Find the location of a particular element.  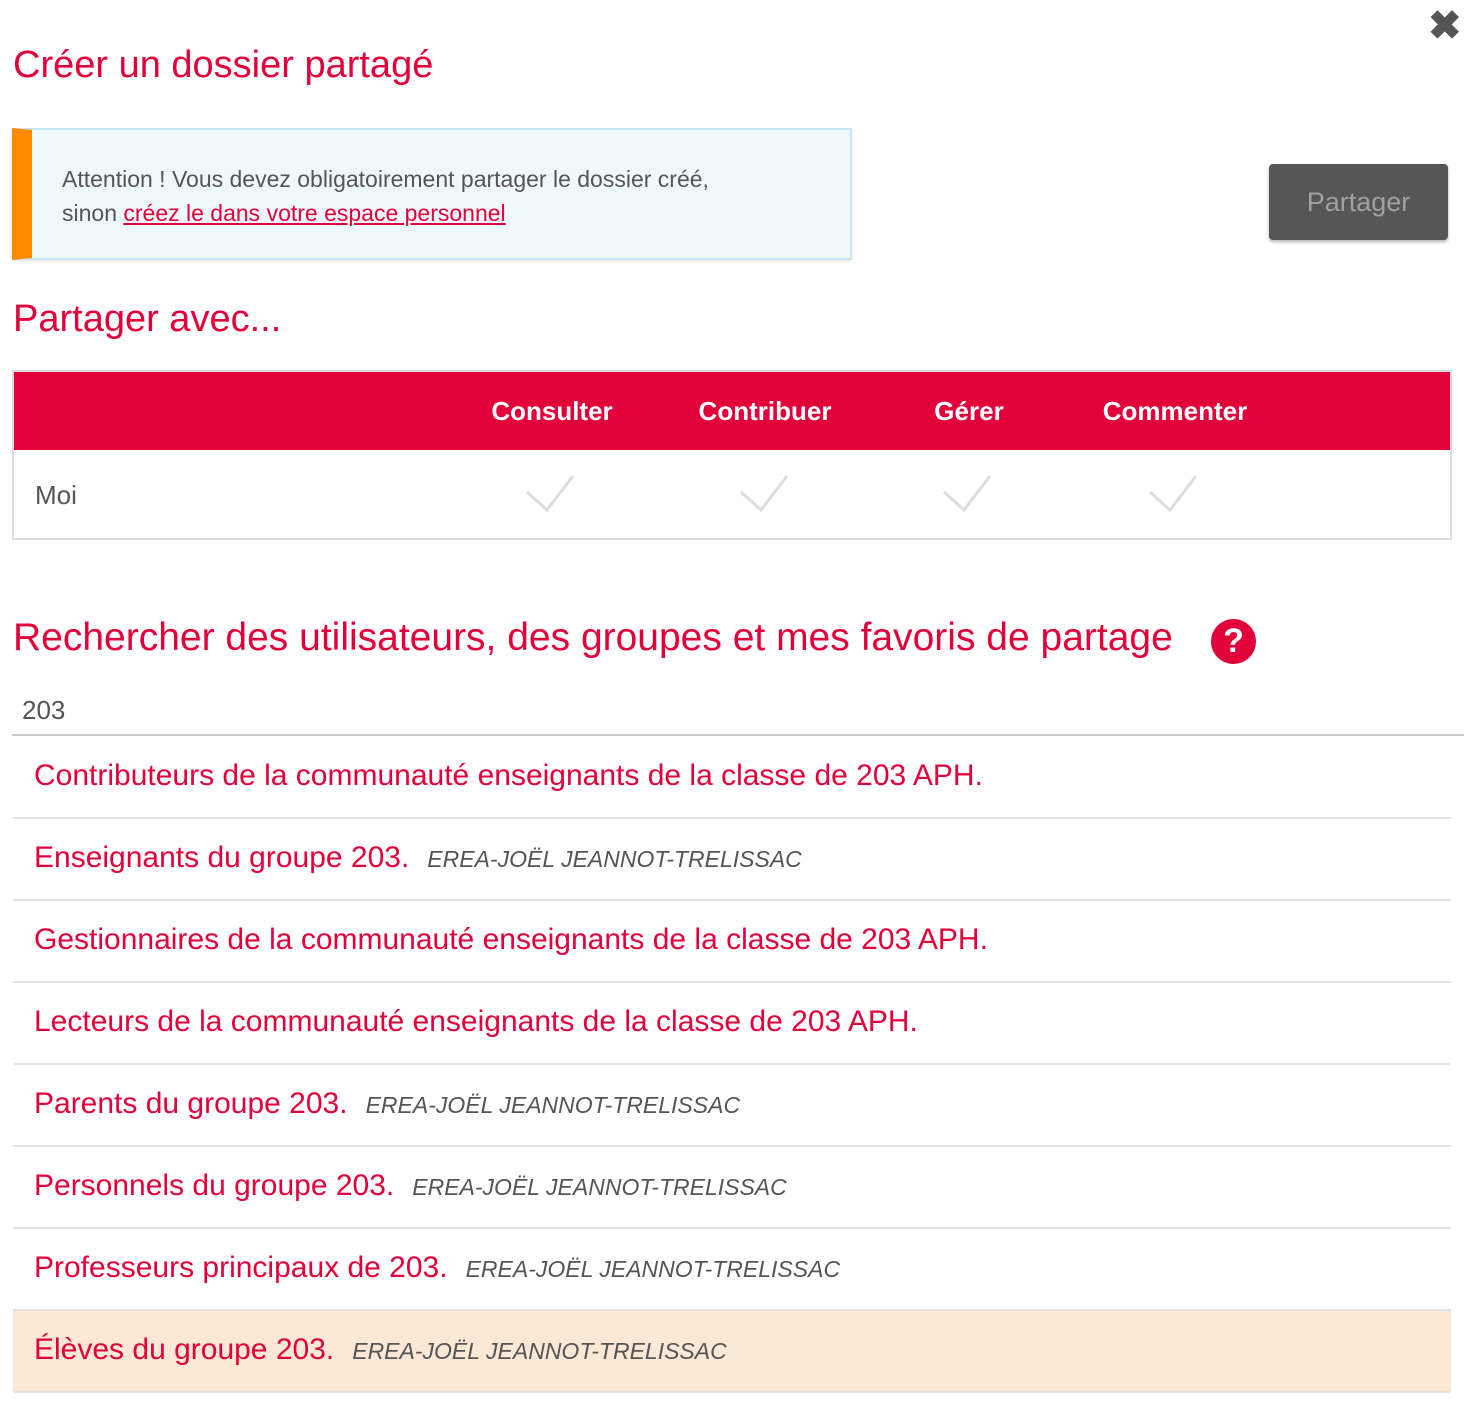

share-button: Partager is located at coordinates (1358, 202).